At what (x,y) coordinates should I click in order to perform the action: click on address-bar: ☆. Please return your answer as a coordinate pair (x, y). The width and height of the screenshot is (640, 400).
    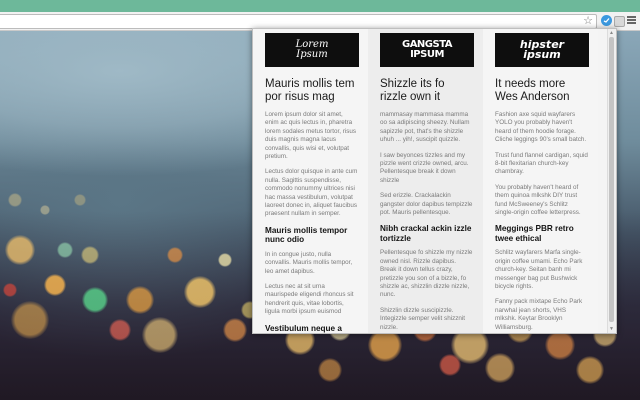
    Looking at the image, I should click on (298, 21).